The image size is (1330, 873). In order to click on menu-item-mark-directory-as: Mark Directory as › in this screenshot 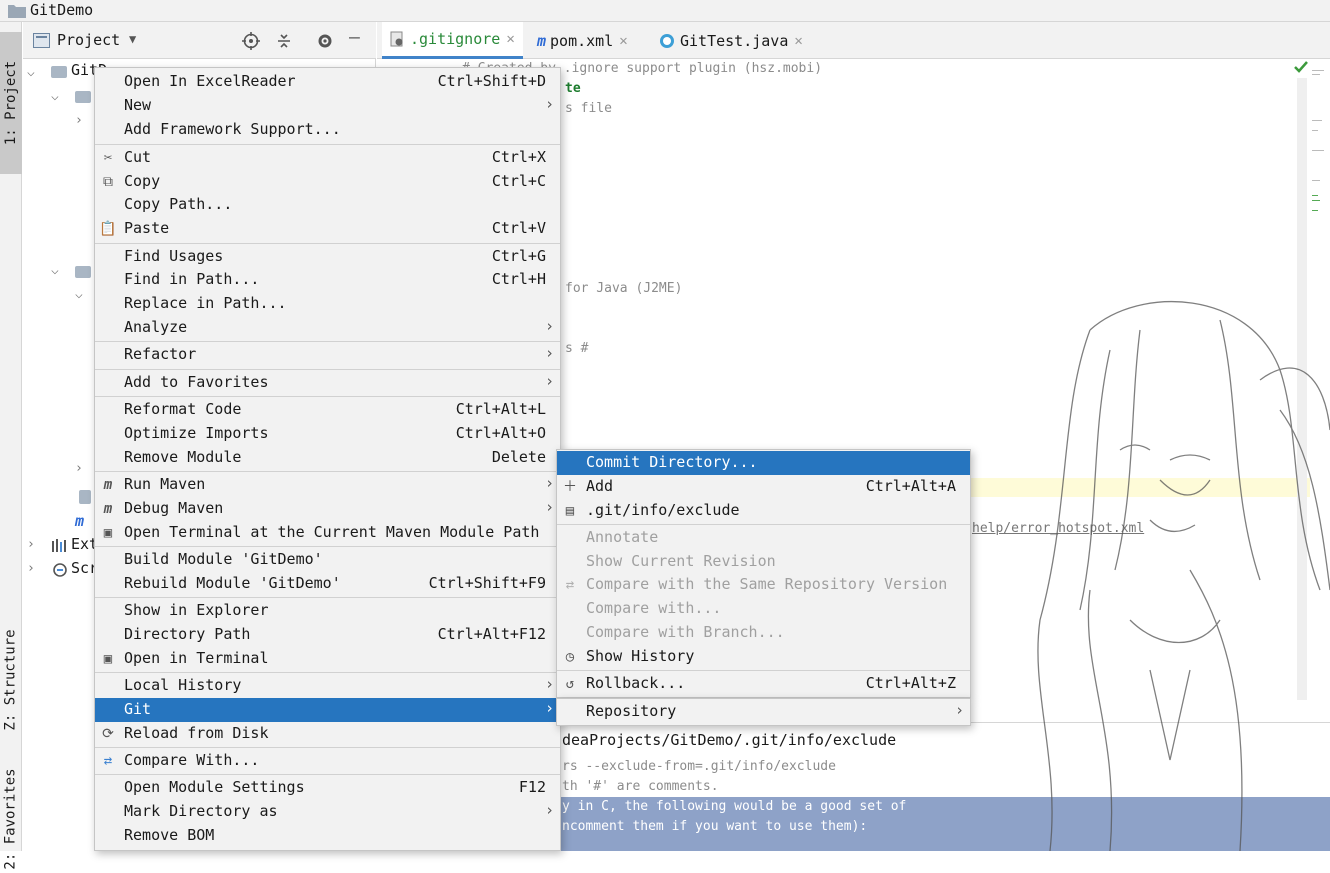, I will do `click(327, 812)`.